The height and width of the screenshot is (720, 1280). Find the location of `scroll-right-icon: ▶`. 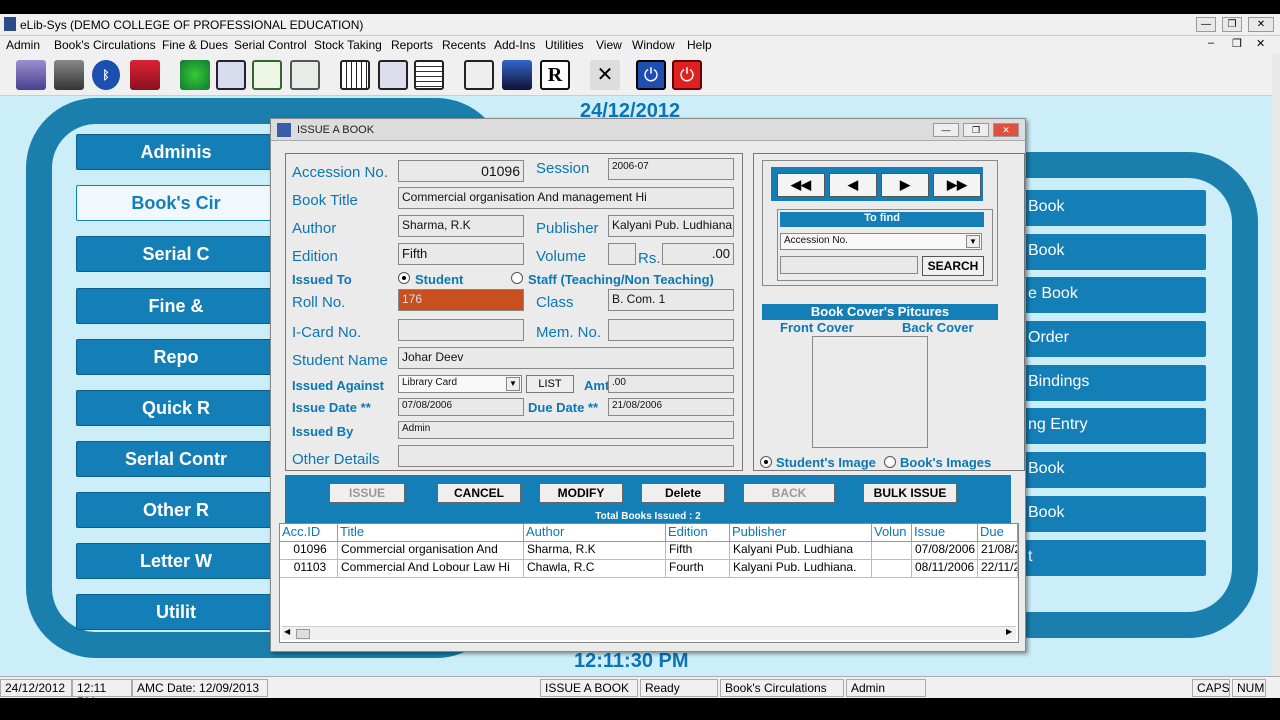

scroll-right-icon: ▶ is located at coordinates (1009, 631).